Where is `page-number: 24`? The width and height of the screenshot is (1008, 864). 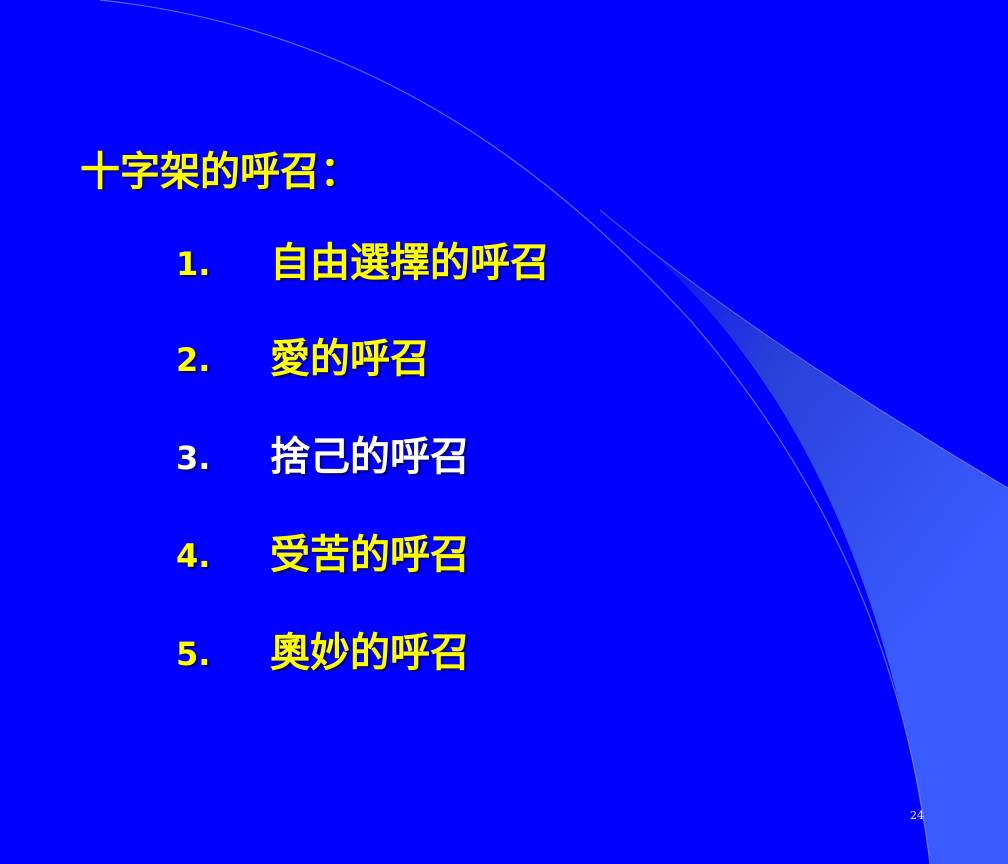 page-number: 24 is located at coordinates (917, 815).